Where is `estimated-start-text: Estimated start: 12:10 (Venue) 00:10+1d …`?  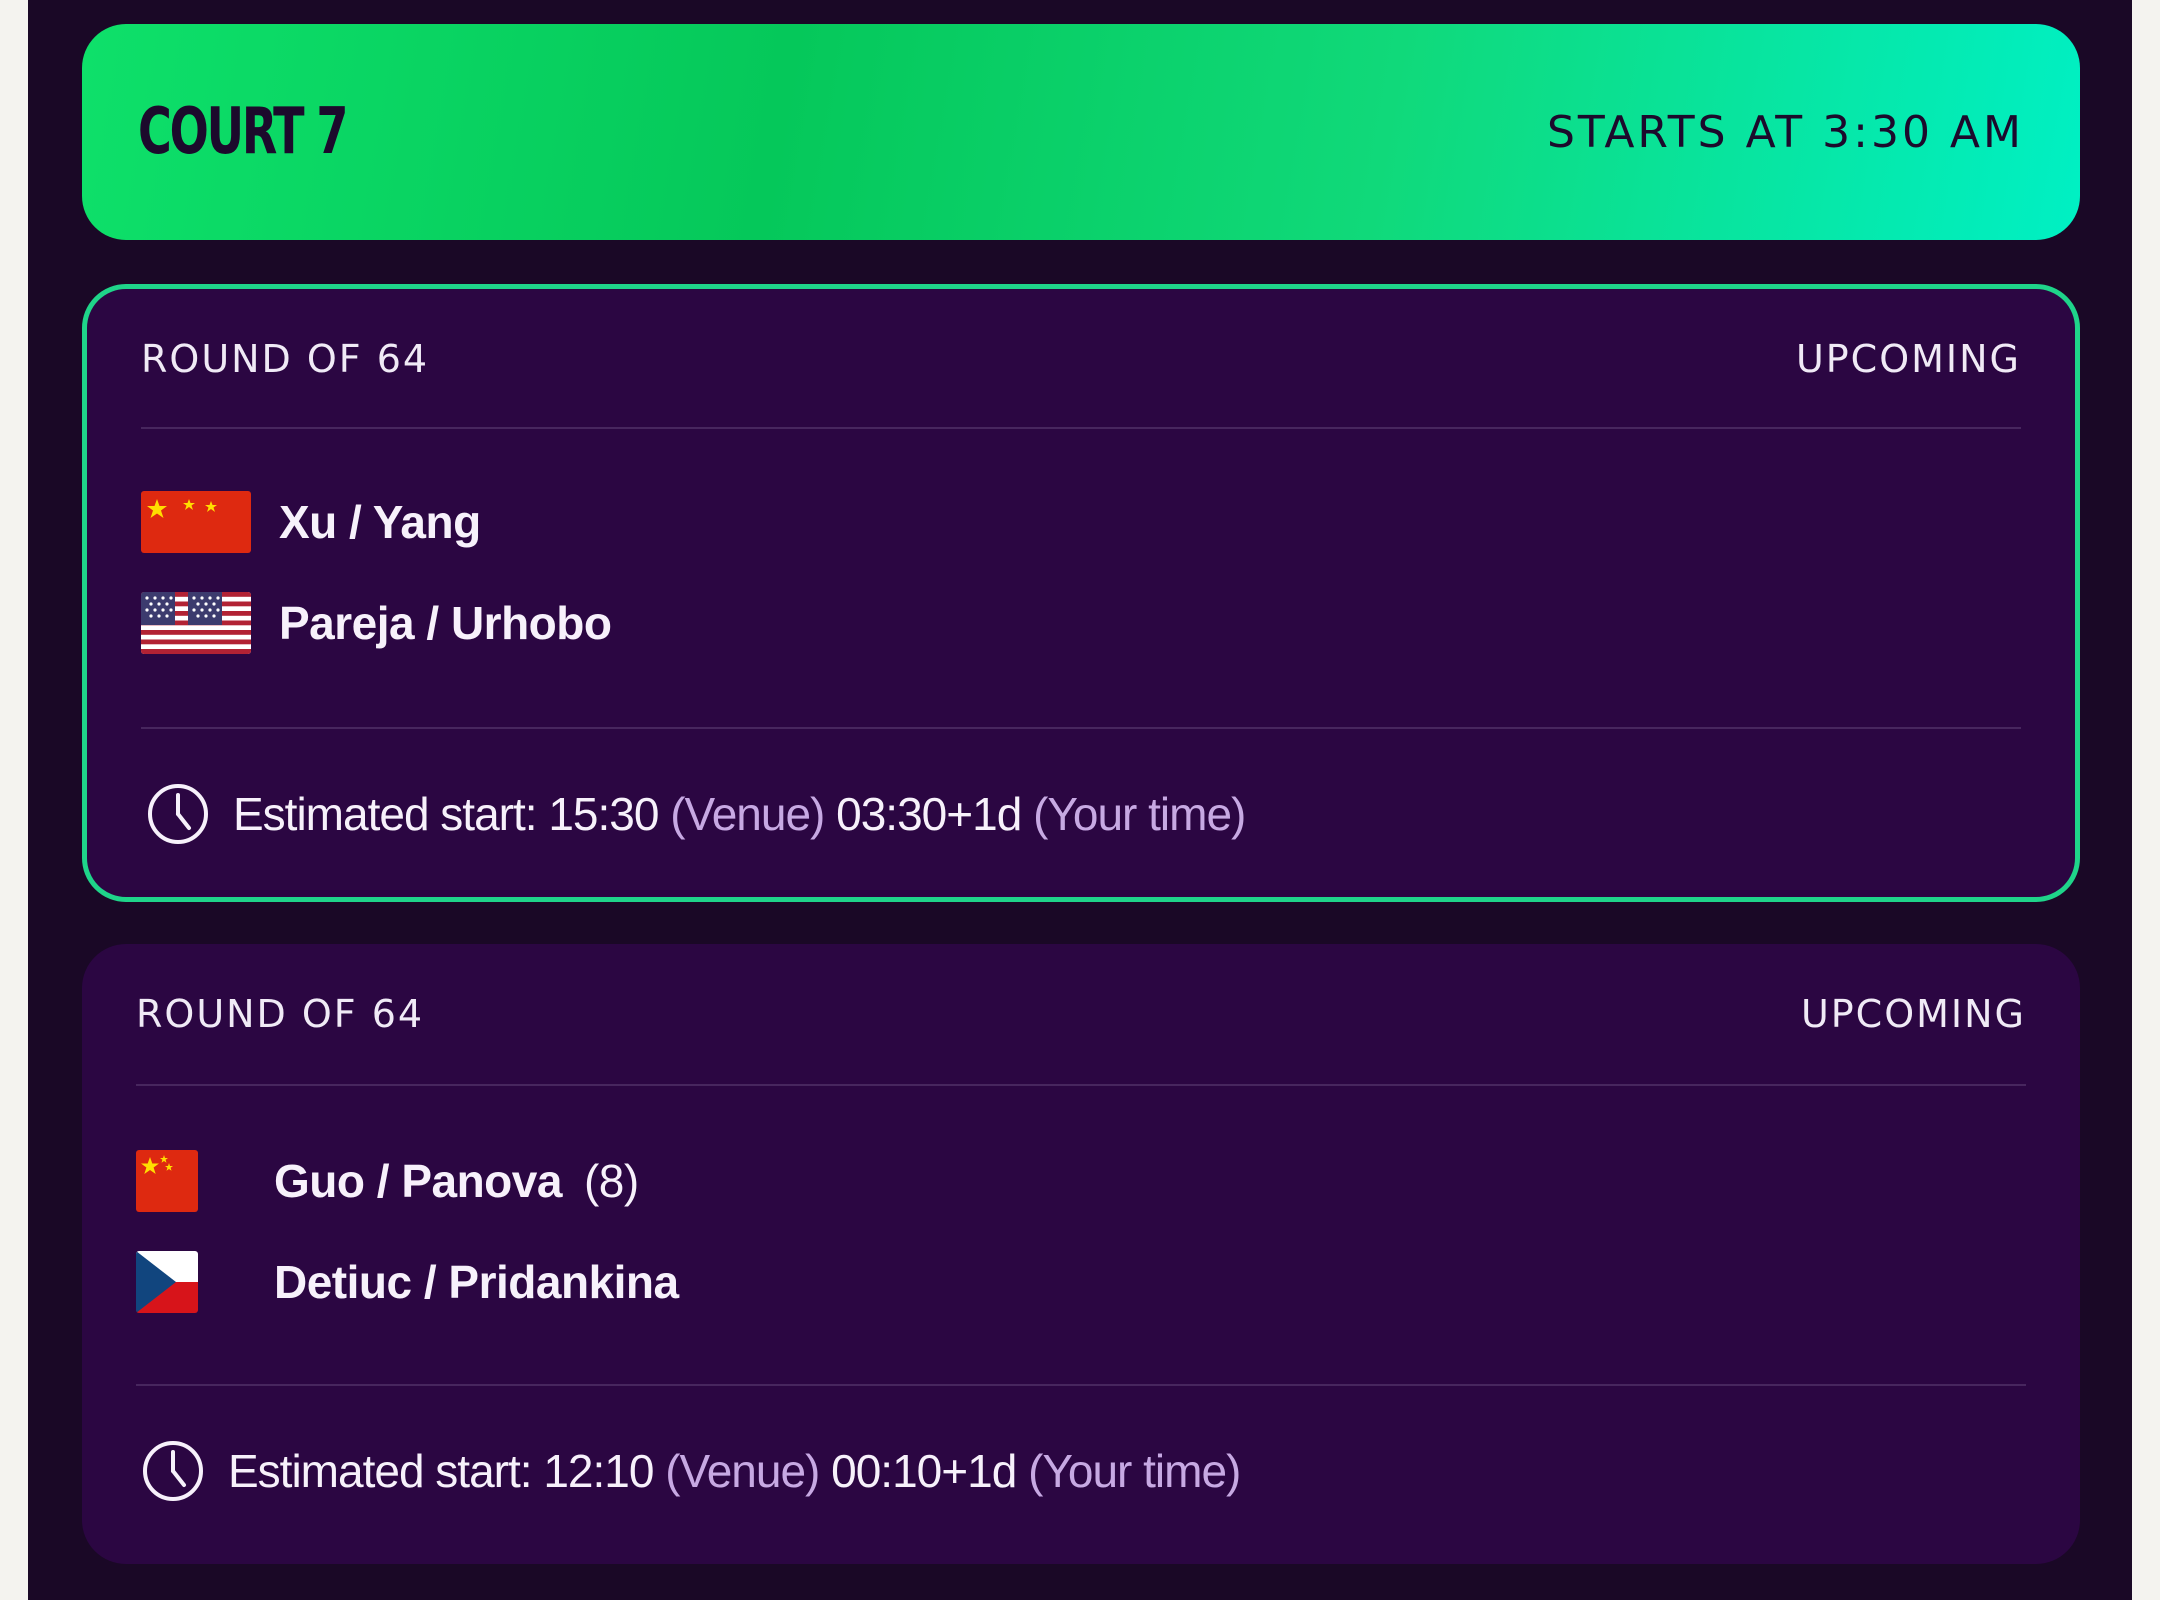
estimated-start-text: Estimated start: 12:10 (Venue) 00:10+1d … is located at coordinates (734, 1471).